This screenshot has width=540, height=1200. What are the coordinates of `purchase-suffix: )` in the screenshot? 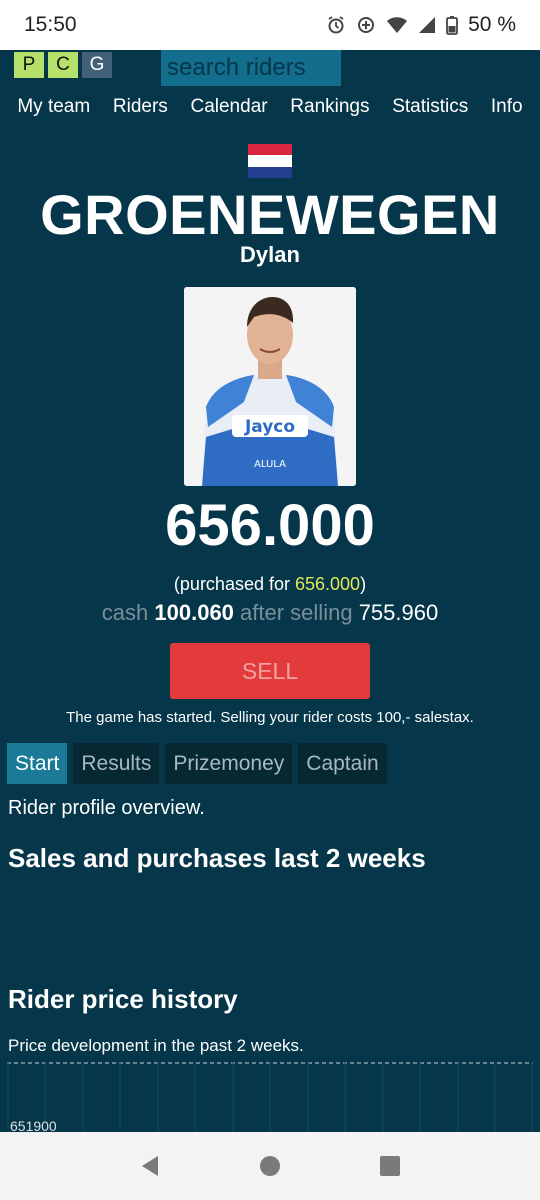 It's located at (363, 584).